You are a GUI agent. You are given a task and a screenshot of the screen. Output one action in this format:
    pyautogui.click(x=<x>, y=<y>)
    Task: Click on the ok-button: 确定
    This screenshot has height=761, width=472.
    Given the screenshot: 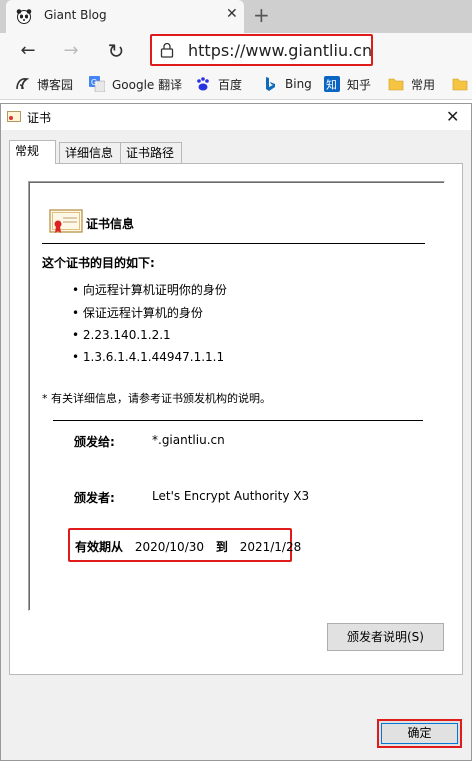 What is the action you would take?
    pyautogui.click(x=419, y=733)
    